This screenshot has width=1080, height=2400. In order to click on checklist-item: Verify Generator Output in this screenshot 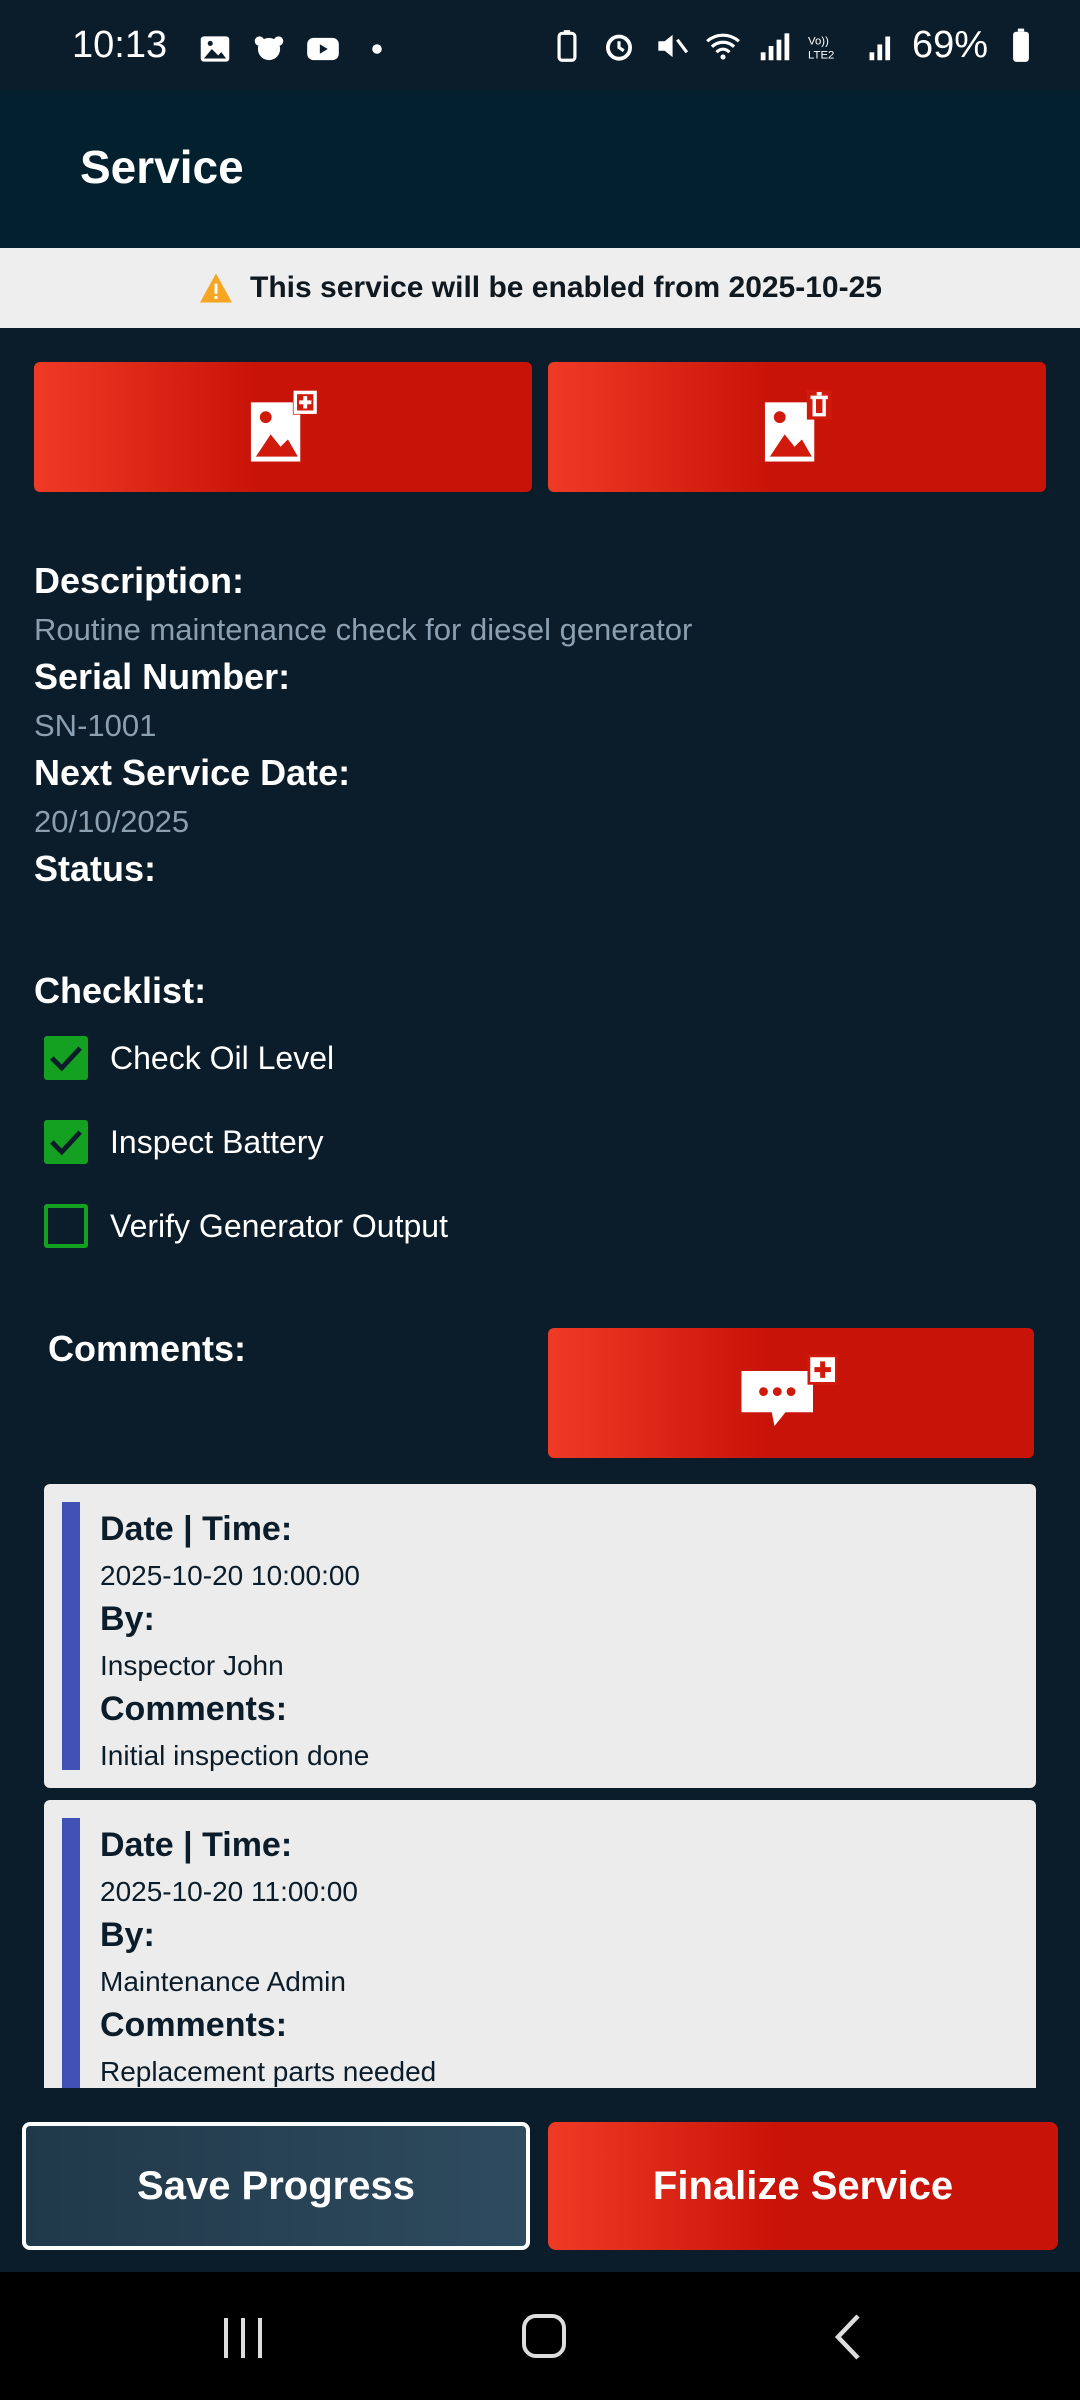, I will do `click(246, 1226)`.